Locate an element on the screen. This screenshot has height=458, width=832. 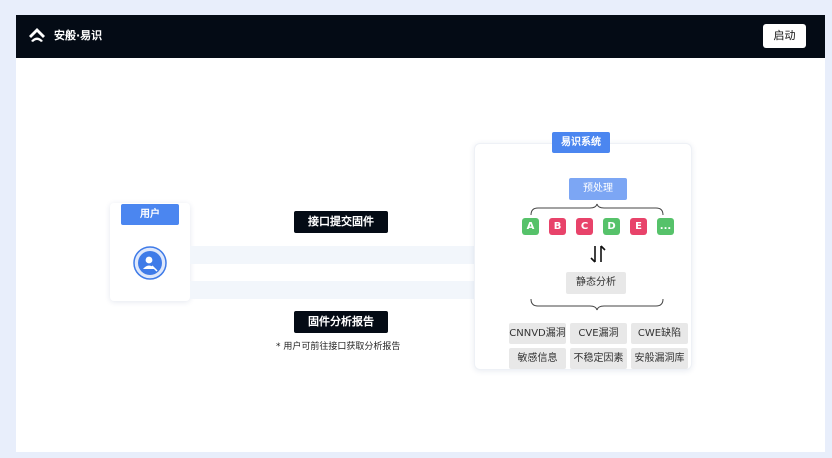
report-note: * 用户可前往接口获取分析报告 is located at coordinates (338, 347).